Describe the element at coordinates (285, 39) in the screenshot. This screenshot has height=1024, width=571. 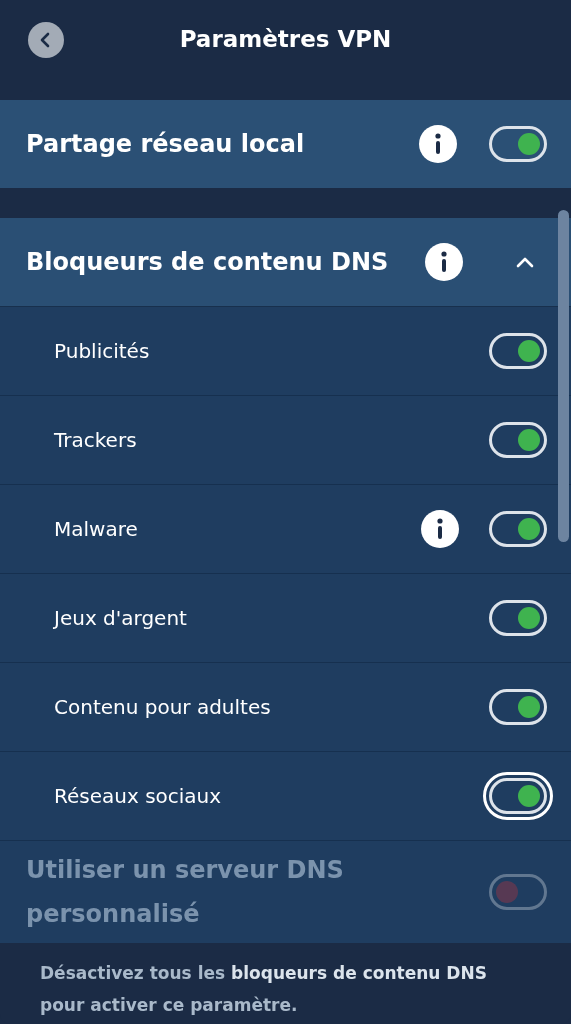
I see `page-title: Paramètres VPN` at that location.